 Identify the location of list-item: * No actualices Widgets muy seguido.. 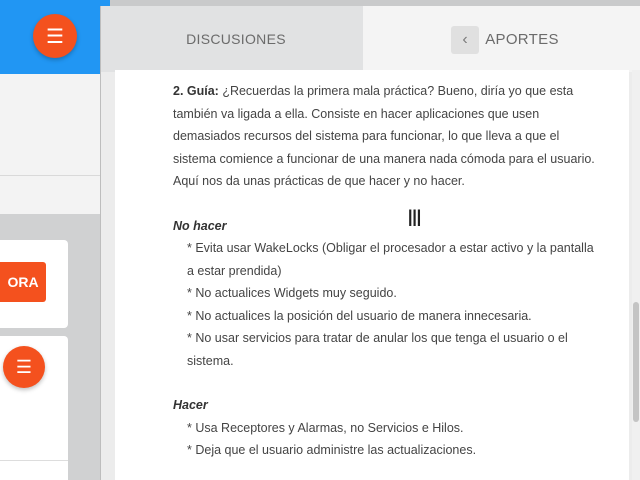
(292, 293).